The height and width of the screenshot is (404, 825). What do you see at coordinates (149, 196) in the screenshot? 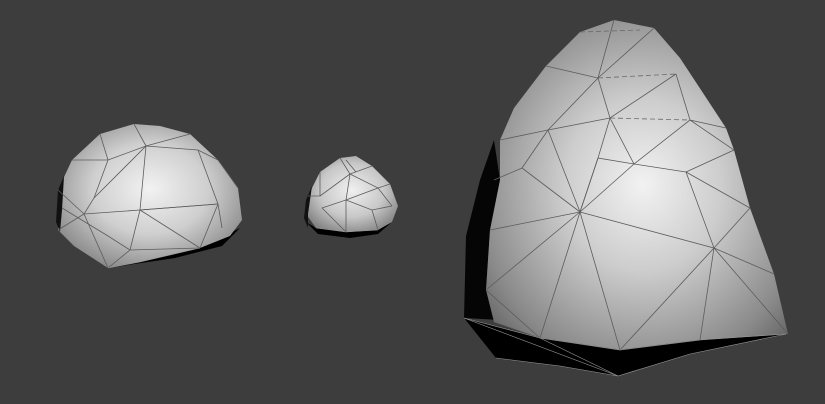
I see `rock-small-left` at bounding box center [149, 196].